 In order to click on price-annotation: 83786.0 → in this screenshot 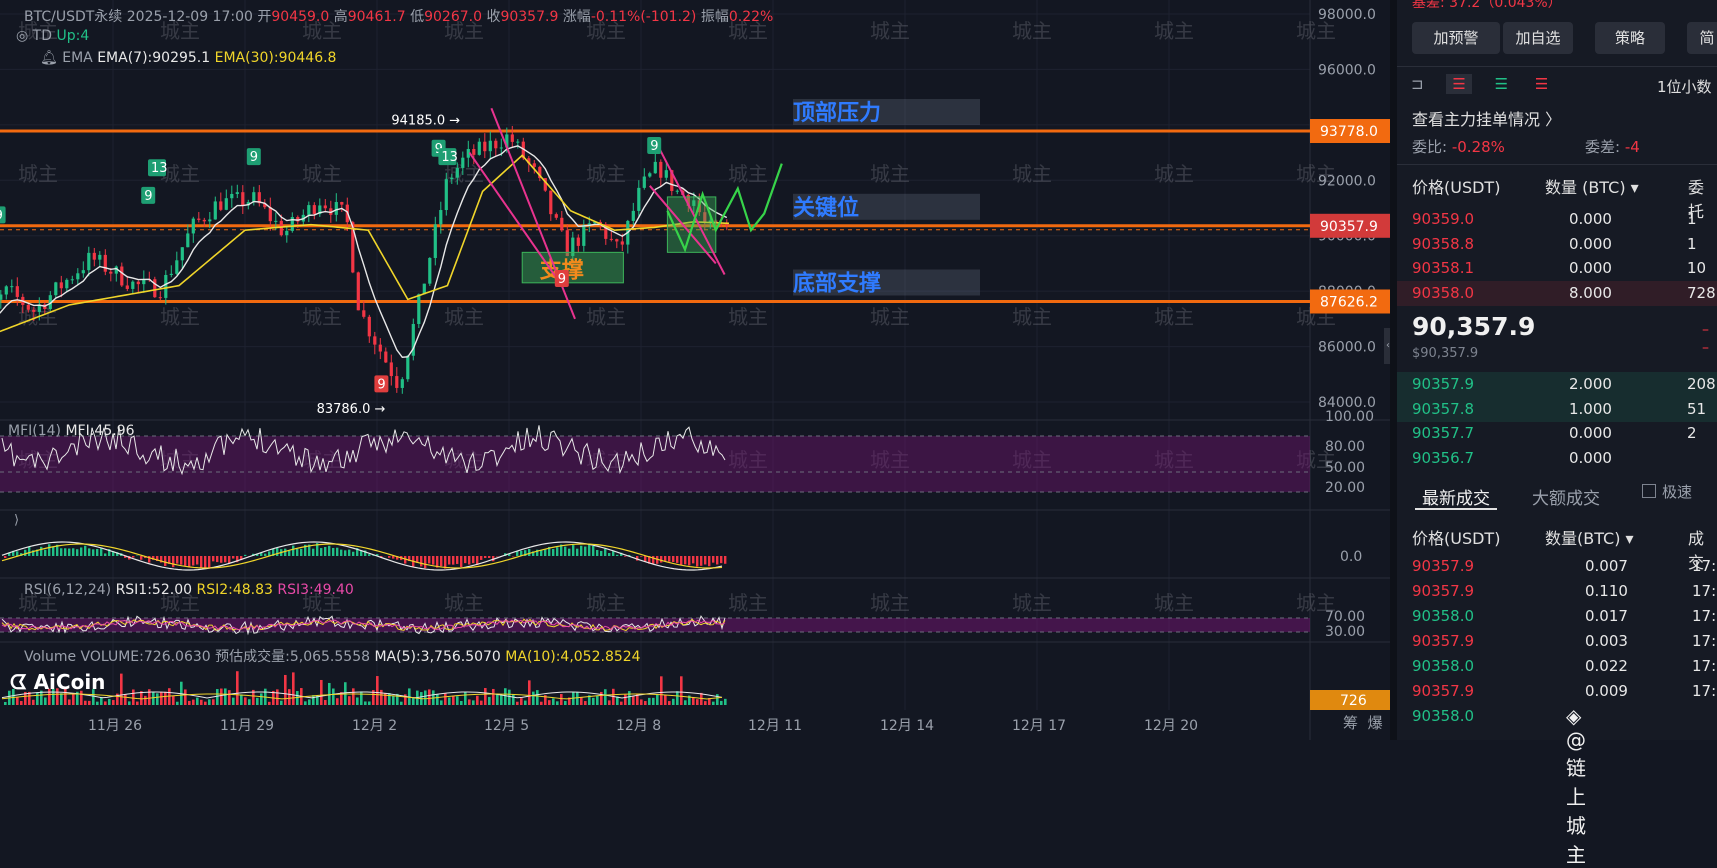, I will do `click(351, 409)`.